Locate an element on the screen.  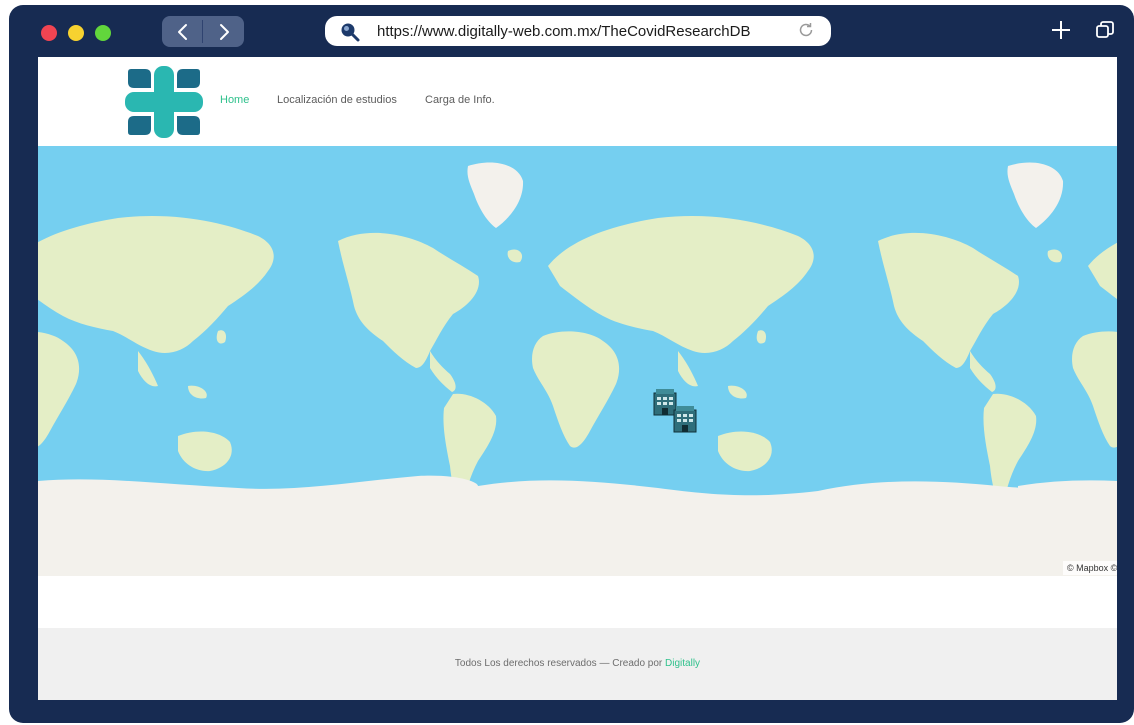
site-logo is located at coordinates (164, 102).